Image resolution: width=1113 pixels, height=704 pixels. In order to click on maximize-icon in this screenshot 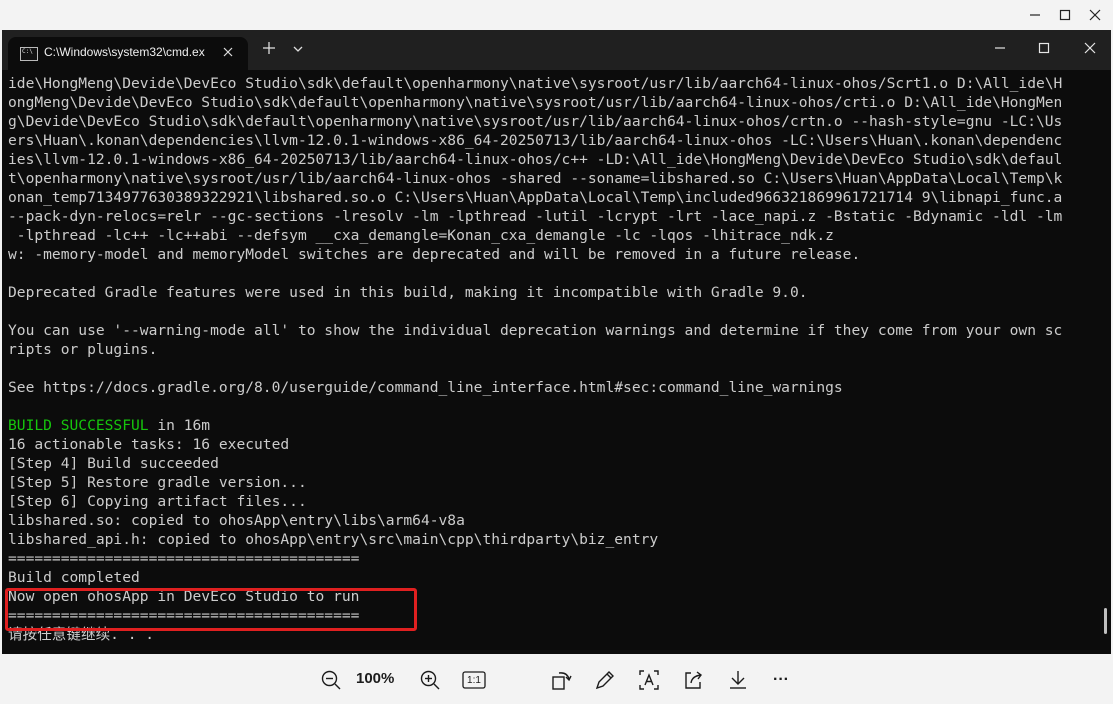, I will do `click(1065, 15)`.